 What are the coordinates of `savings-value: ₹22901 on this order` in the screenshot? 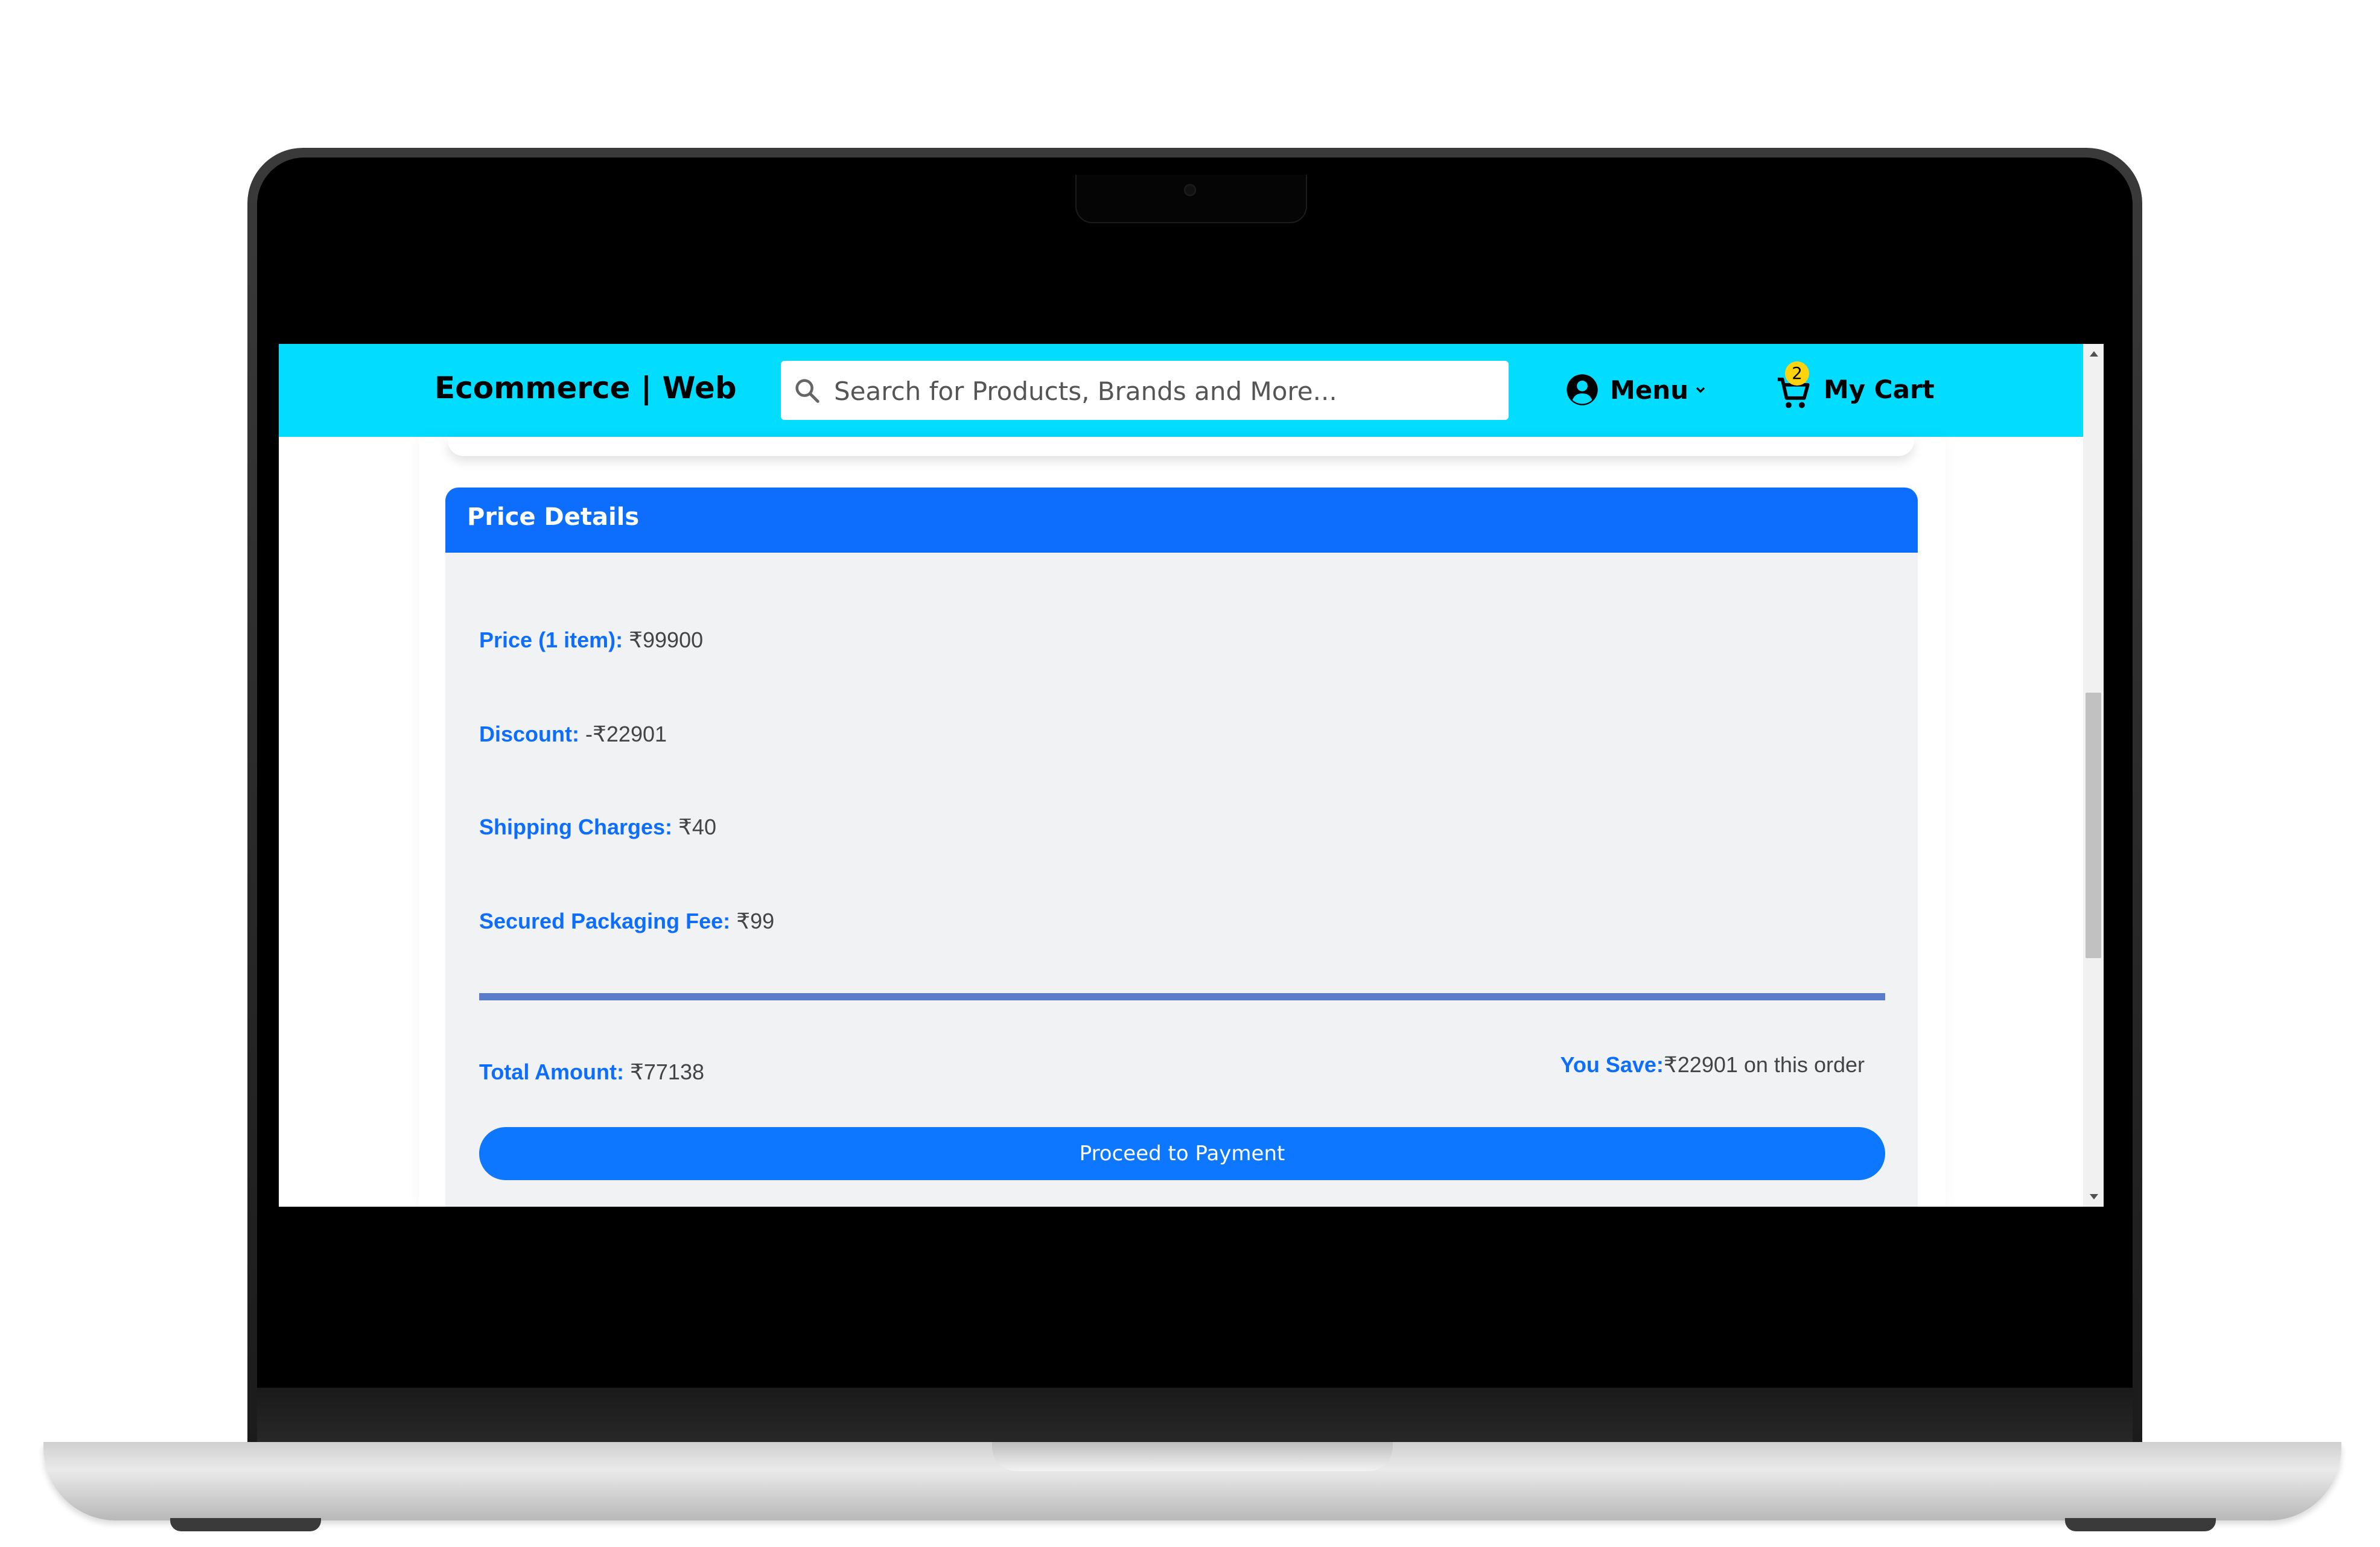 It's located at (1764, 1064).